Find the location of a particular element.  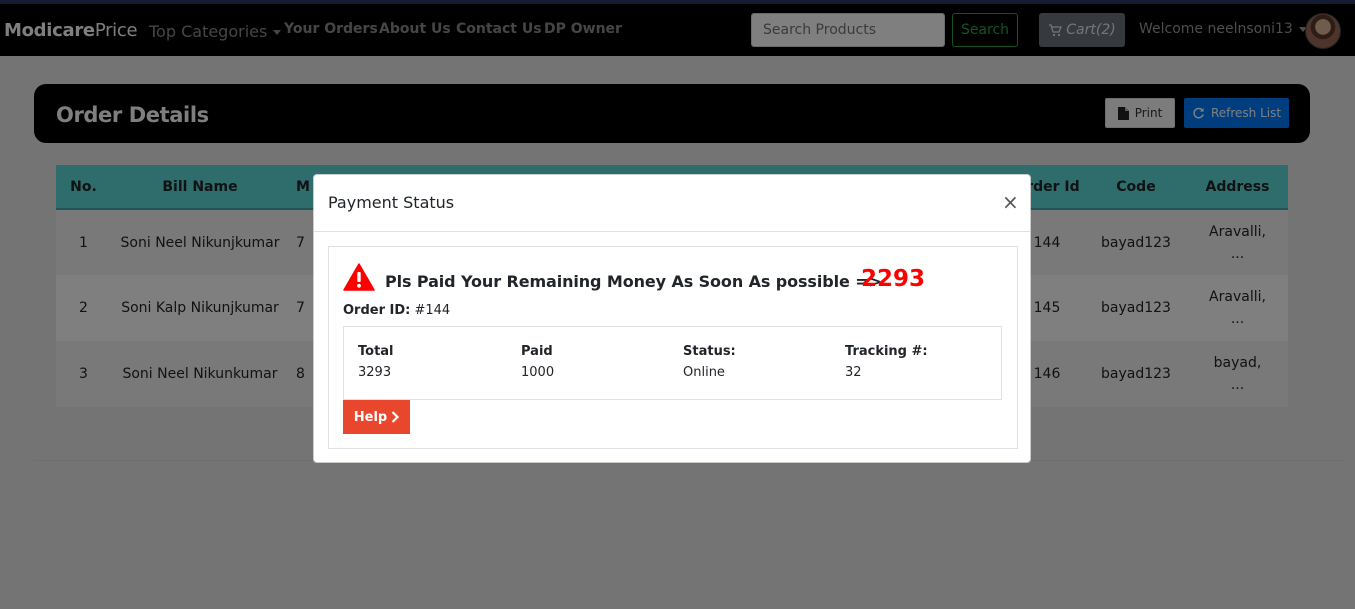

paid-field: Paid 1000 is located at coordinates (538, 362).